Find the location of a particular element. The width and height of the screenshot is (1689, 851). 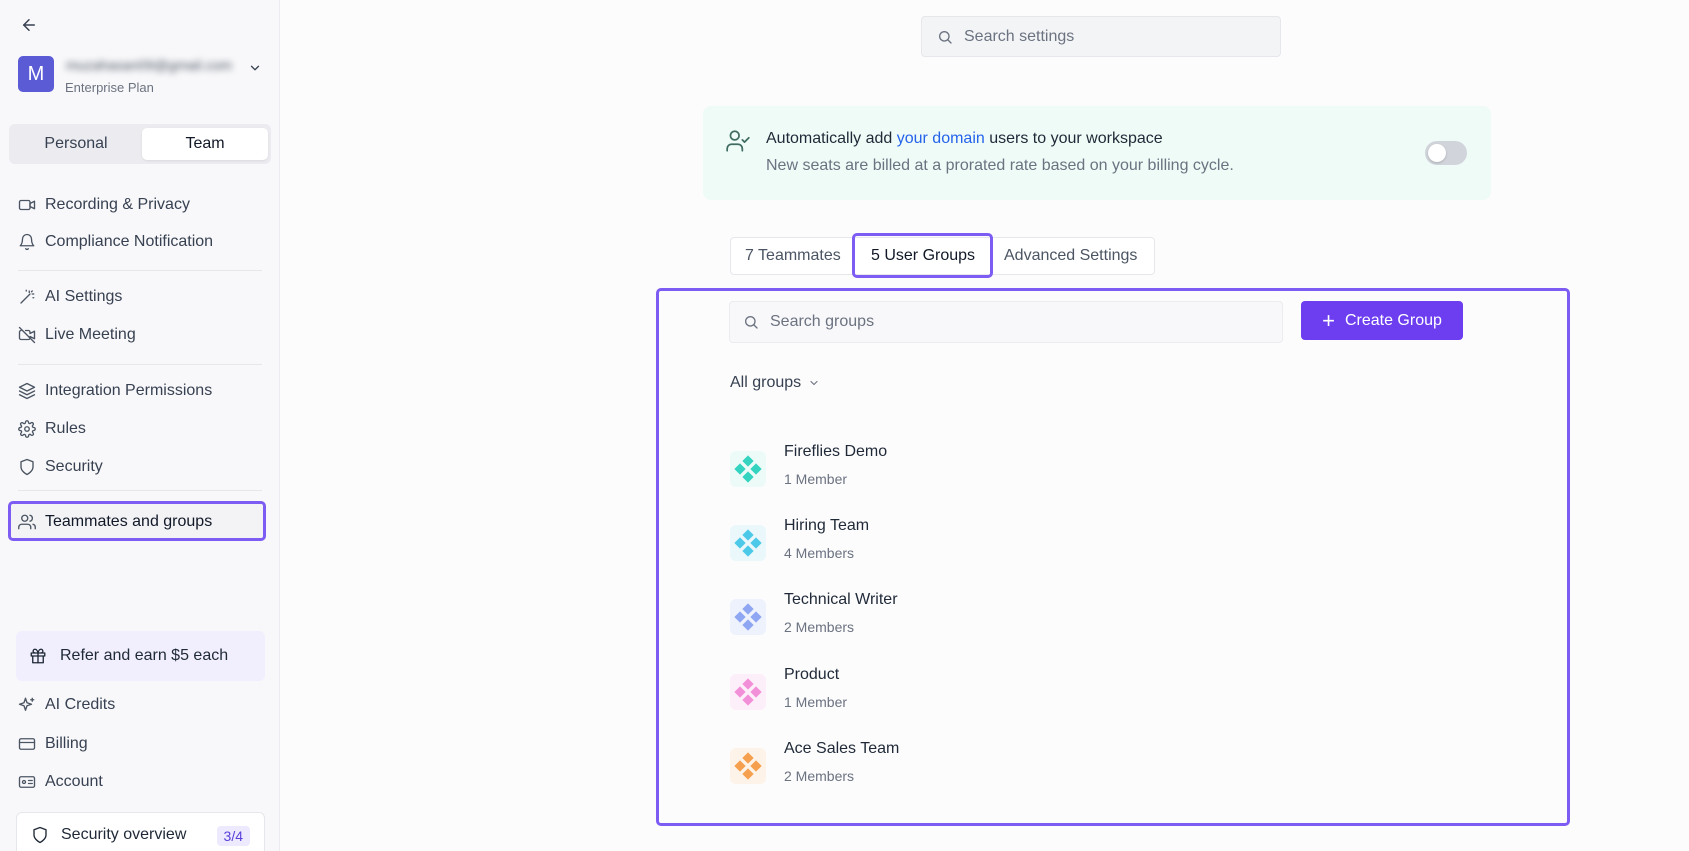

sparkle-icon is located at coordinates (27, 705).